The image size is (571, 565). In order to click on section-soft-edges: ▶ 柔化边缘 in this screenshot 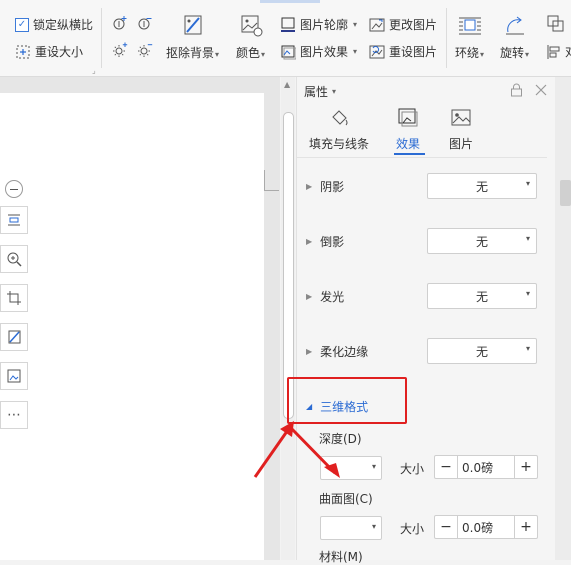, I will do `click(337, 351)`.